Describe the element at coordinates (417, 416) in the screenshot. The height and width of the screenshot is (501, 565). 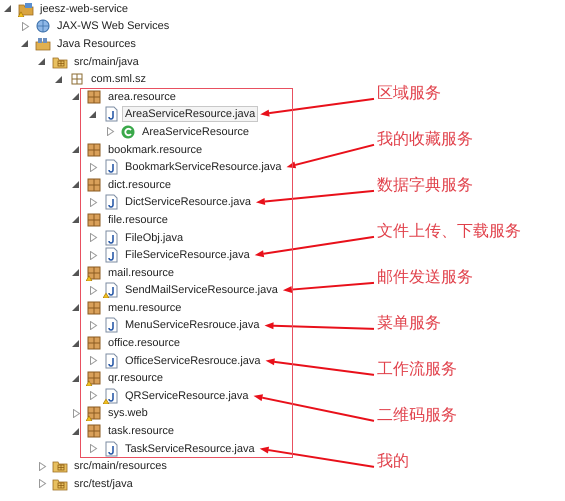
I see `annotation-label: 二维码服务` at that location.